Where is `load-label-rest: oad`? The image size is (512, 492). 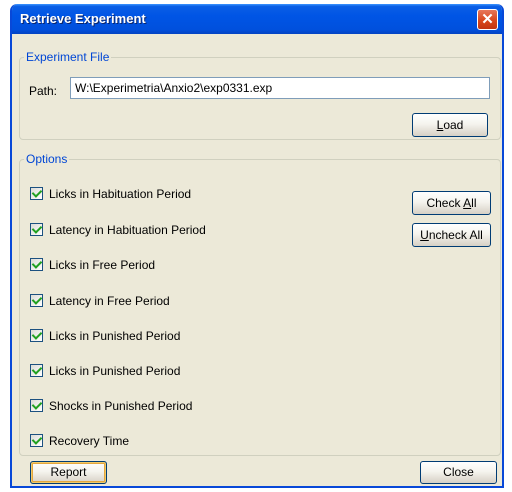 load-label-rest: oad is located at coordinates (453, 125).